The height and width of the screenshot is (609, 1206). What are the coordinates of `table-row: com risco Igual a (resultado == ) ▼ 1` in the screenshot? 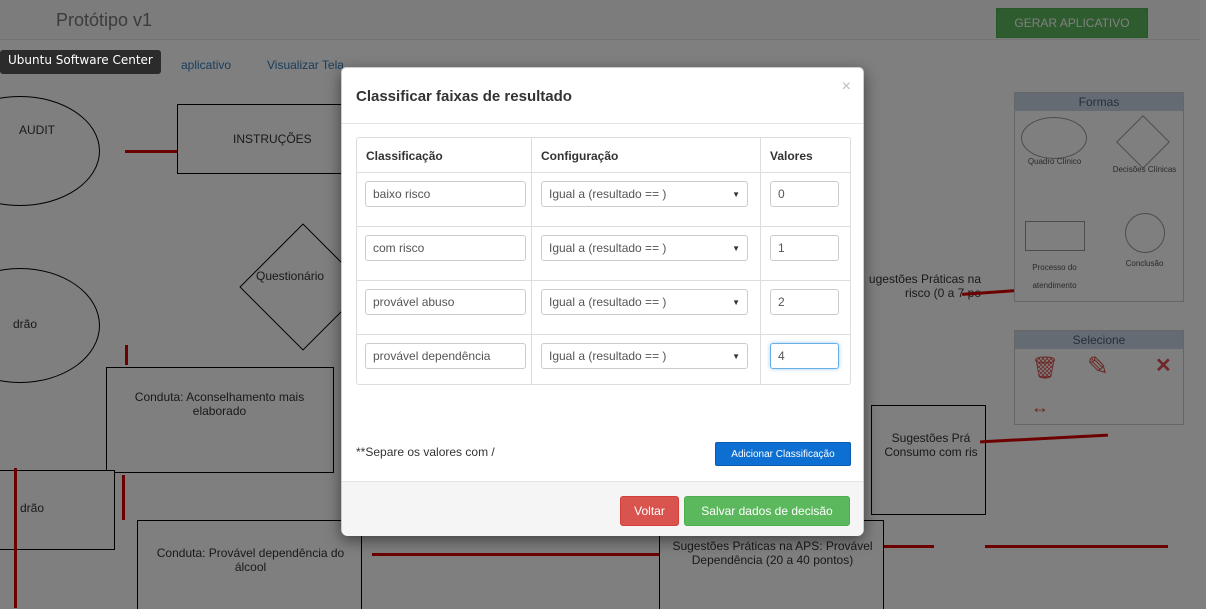 It's located at (603, 253).